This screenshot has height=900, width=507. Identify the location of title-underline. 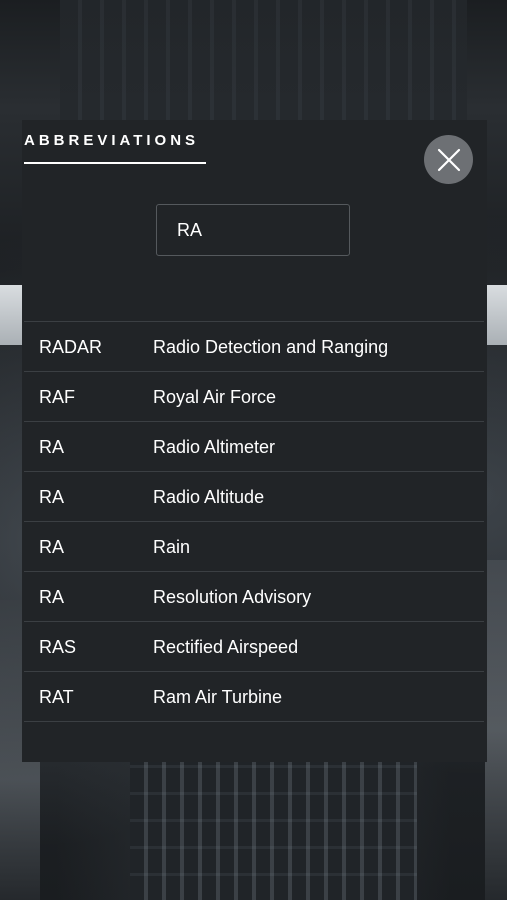
(115, 163).